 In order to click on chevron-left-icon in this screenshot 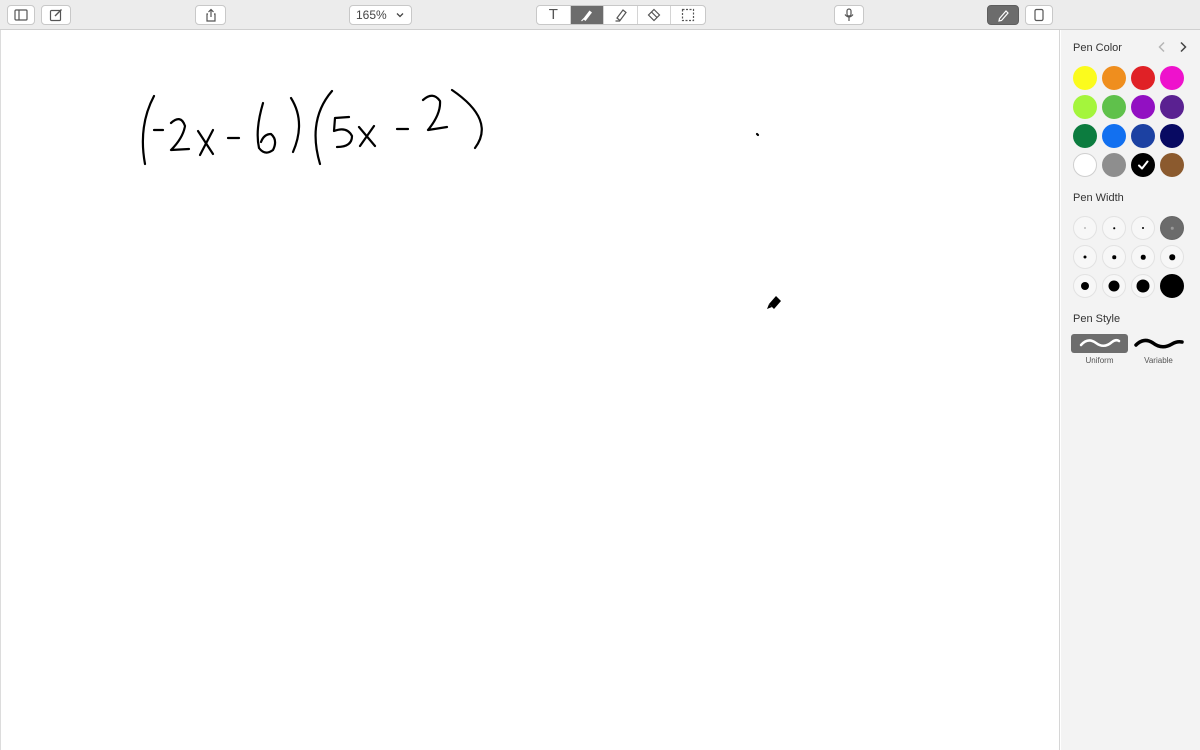, I will do `click(1162, 47)`.